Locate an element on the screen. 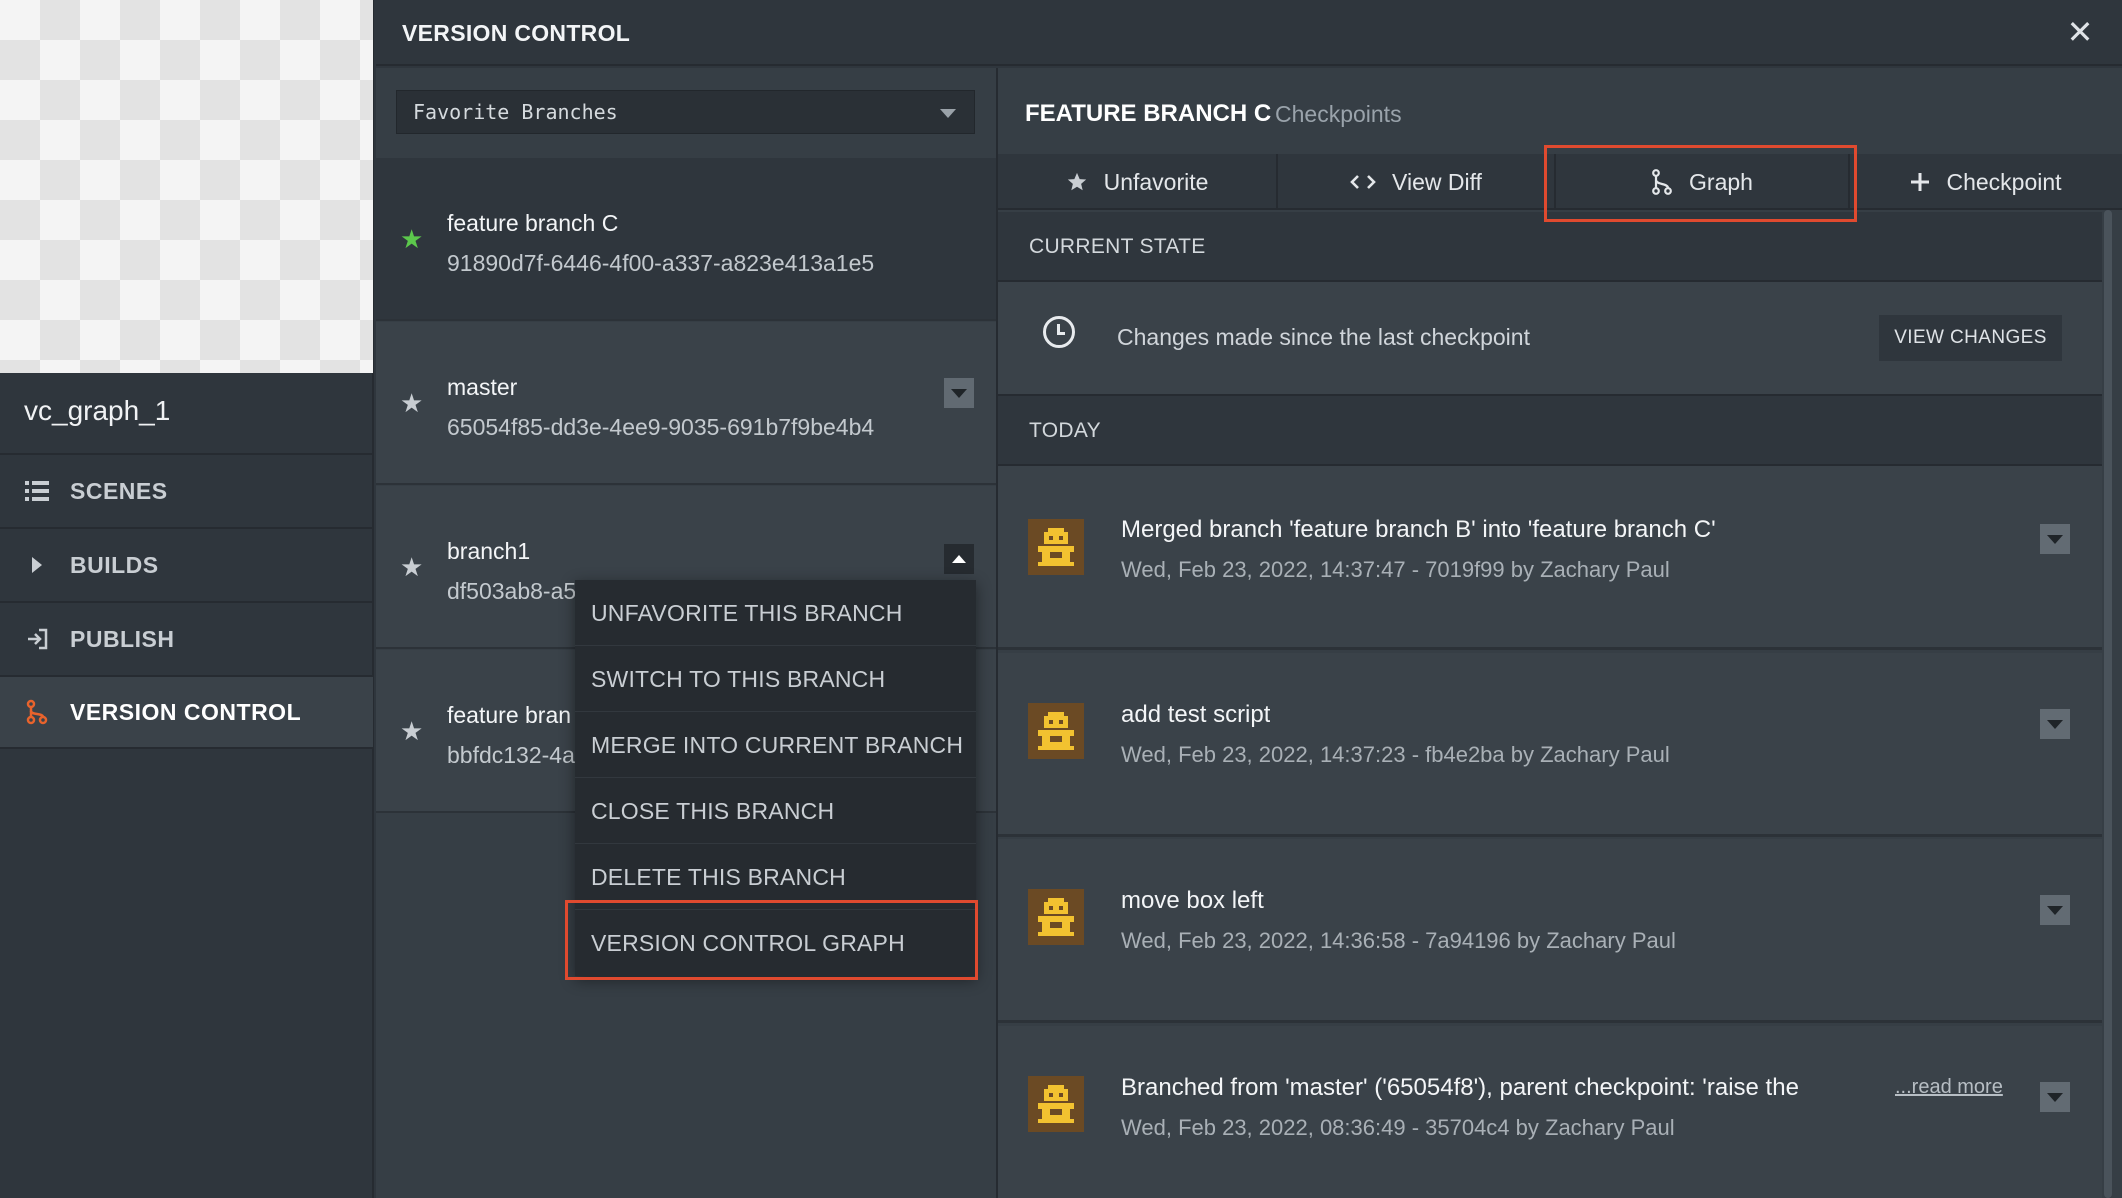 The image size is (2122, 1198). branch-hash: 91890d7f-6446-4f00-a337-a823e413a1e5 is located at coordinates (661, 263).